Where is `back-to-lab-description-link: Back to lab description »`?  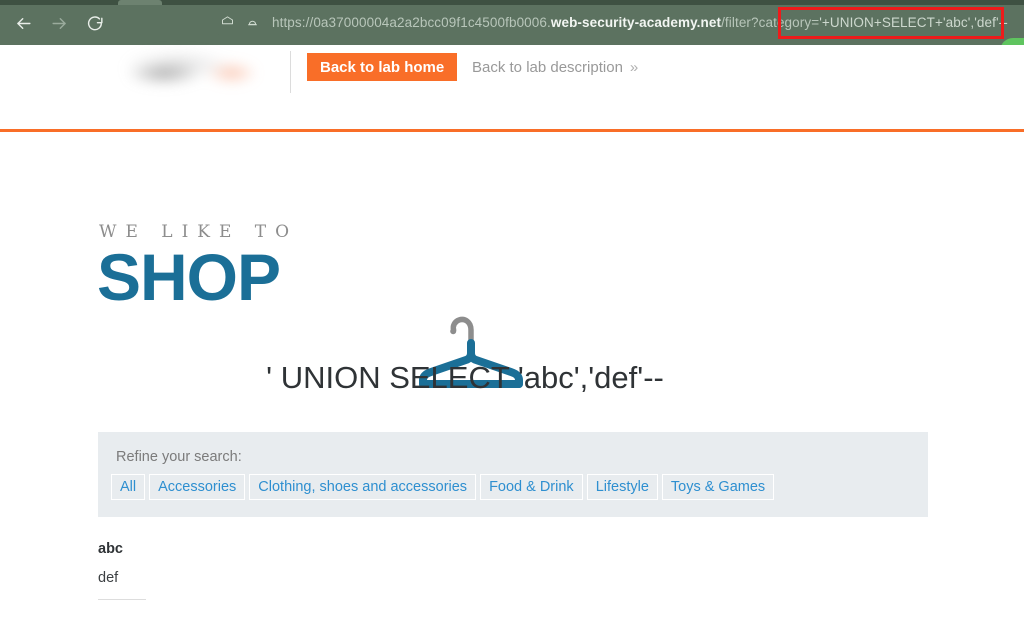
back-to-lab-description-link: Back to lab description » is located at coordinates (555, 67).